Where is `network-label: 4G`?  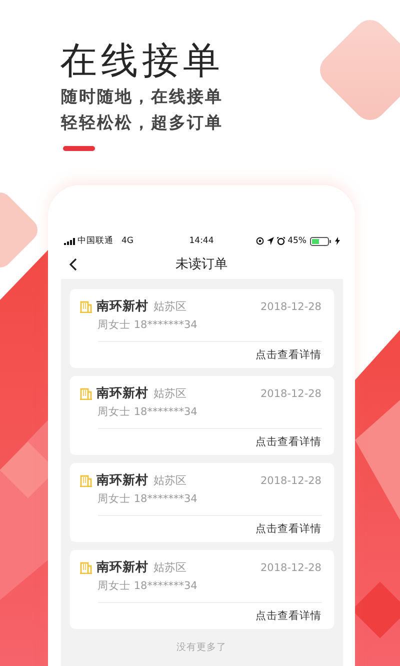
network-label: 4G is located at coordinates (128, 241).